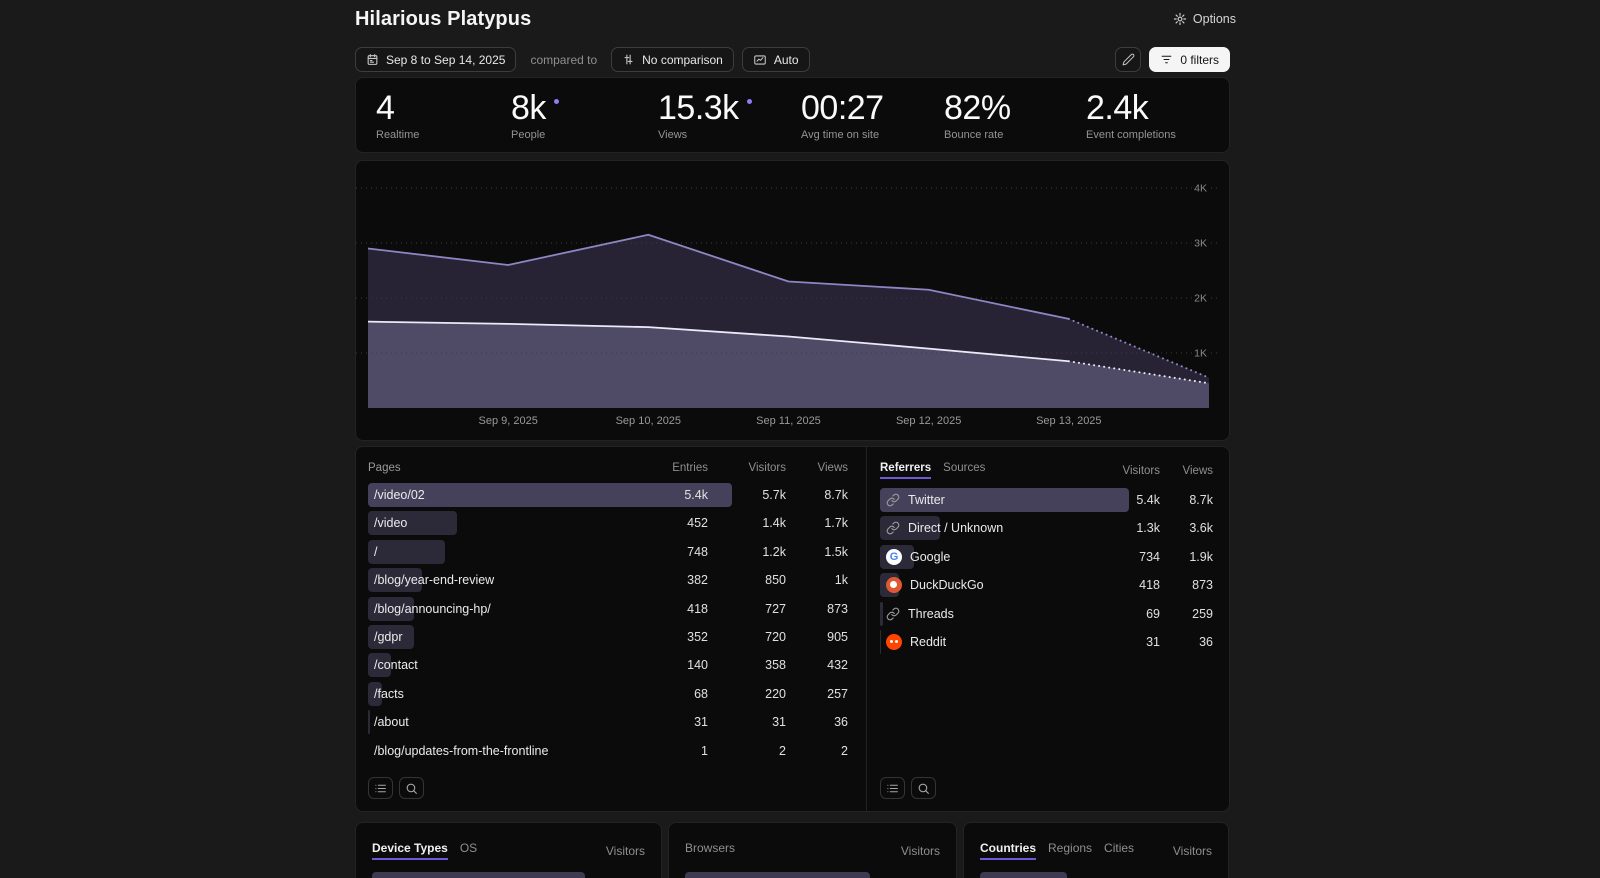  Describe the element at coordinates (1157, 115) in the screenshot. I see `stat-event-completions: 2.4k Event completions` at that location.